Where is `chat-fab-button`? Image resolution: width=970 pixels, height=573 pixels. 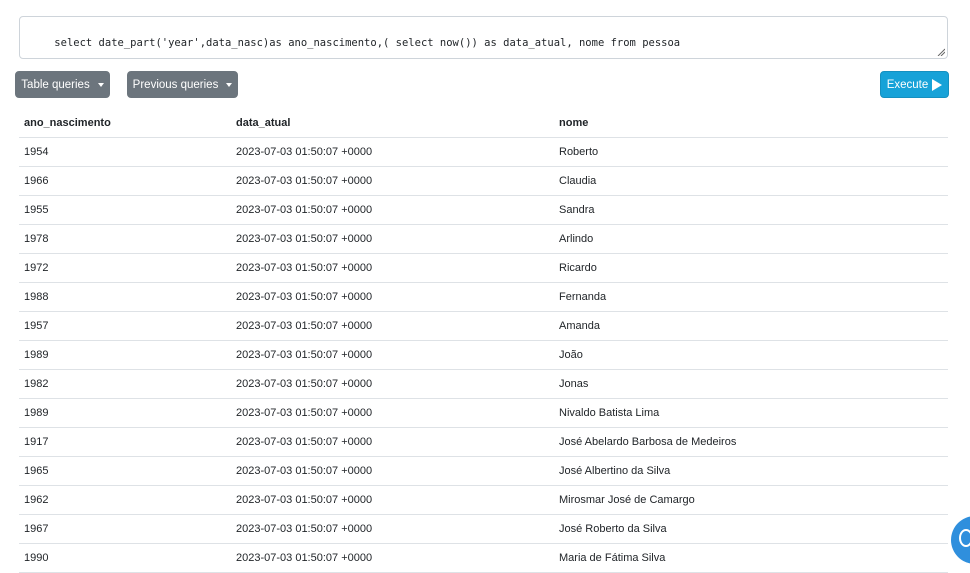
chat-fab-button is located at coordinates (960, 540).